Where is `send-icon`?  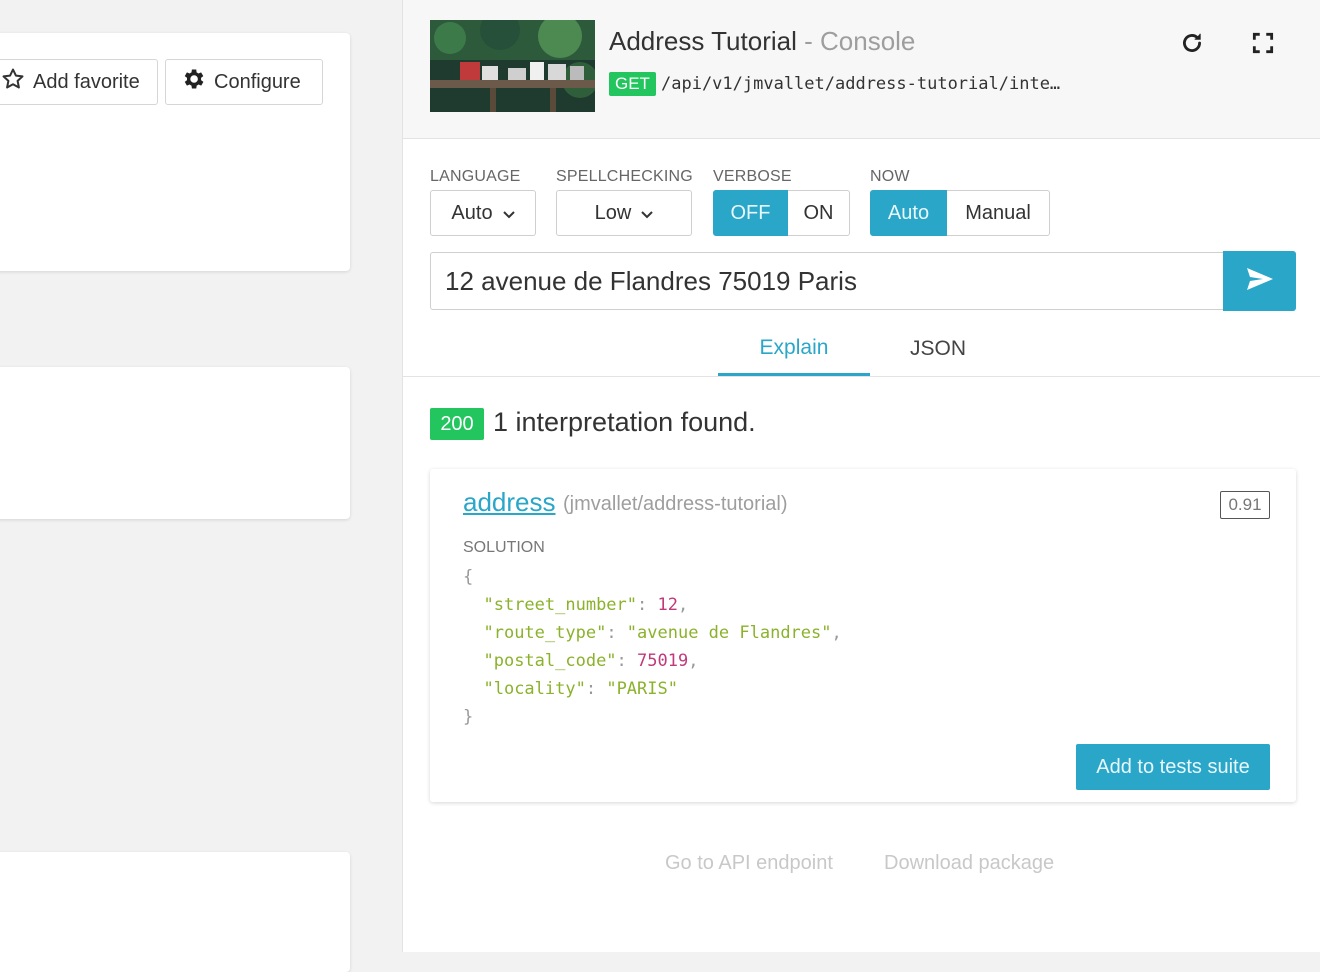 send-icon is located at coordinates (1260, 281).